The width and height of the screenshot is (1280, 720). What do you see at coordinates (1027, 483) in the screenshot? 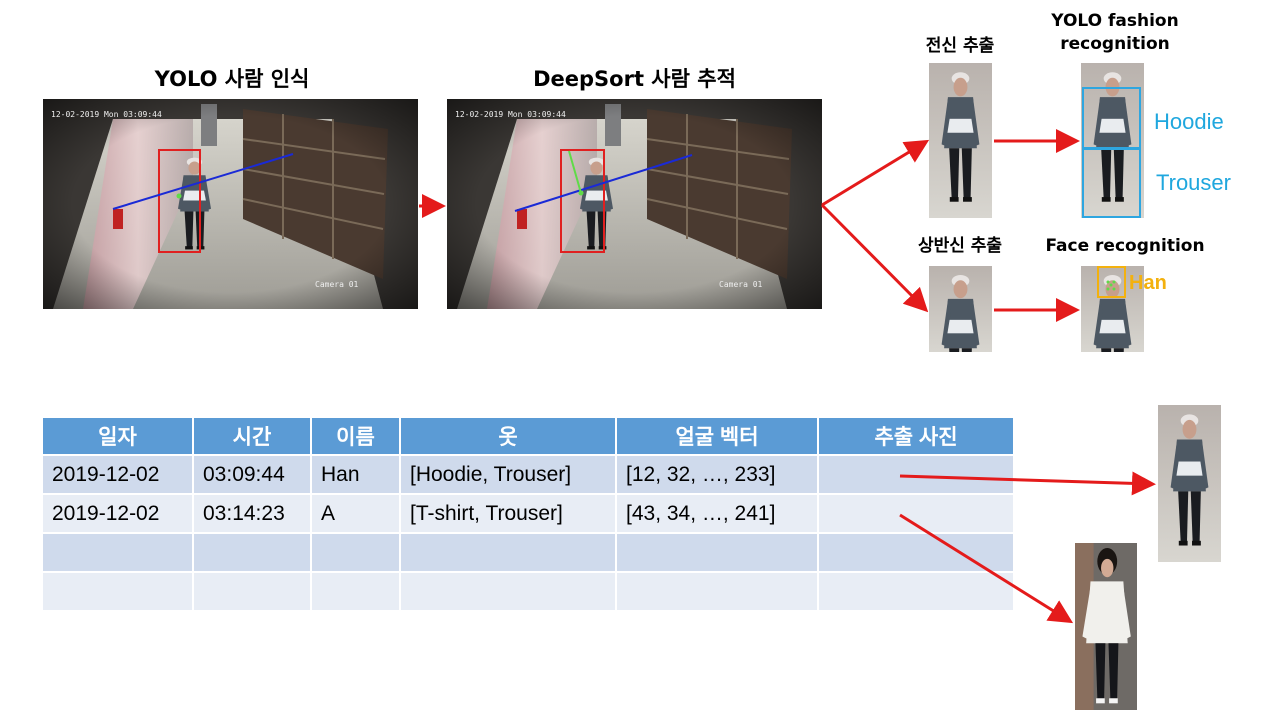
I see `arrow-row1-to-photo` at bounding box center [1027, 483].